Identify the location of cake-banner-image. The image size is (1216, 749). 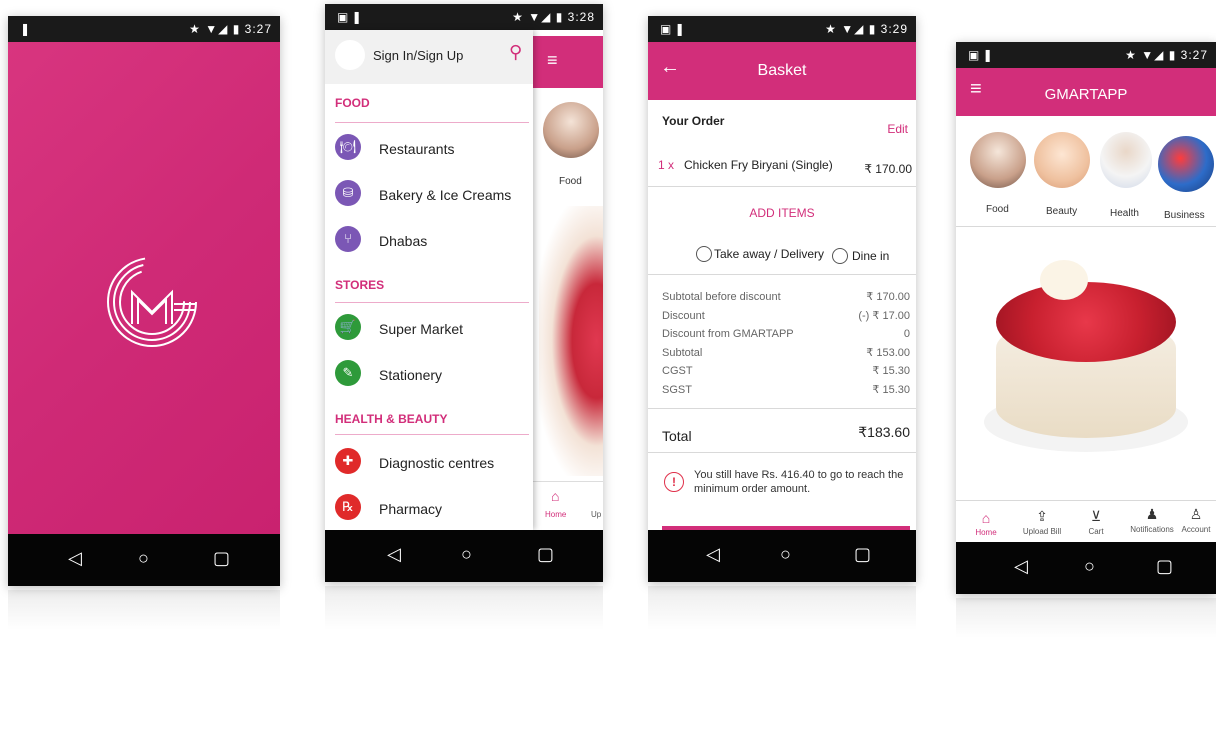
(1086, 366).